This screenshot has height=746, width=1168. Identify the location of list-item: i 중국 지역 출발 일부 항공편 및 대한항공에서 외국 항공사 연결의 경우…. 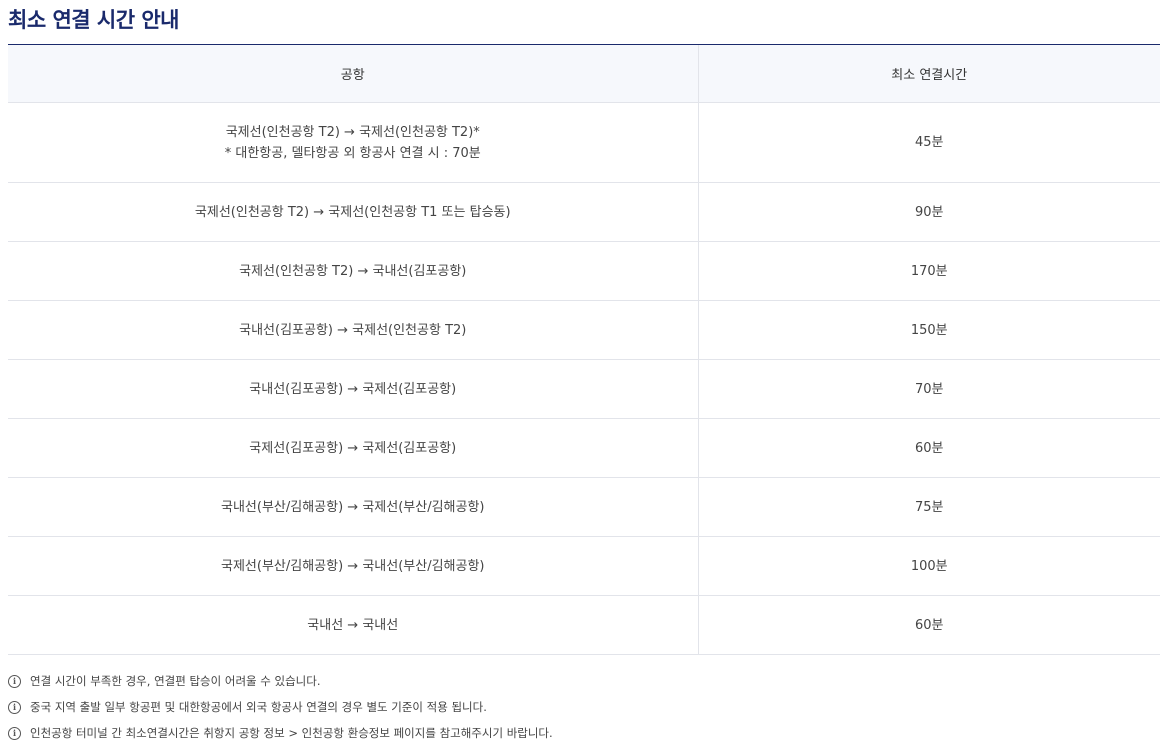
(280, 707).